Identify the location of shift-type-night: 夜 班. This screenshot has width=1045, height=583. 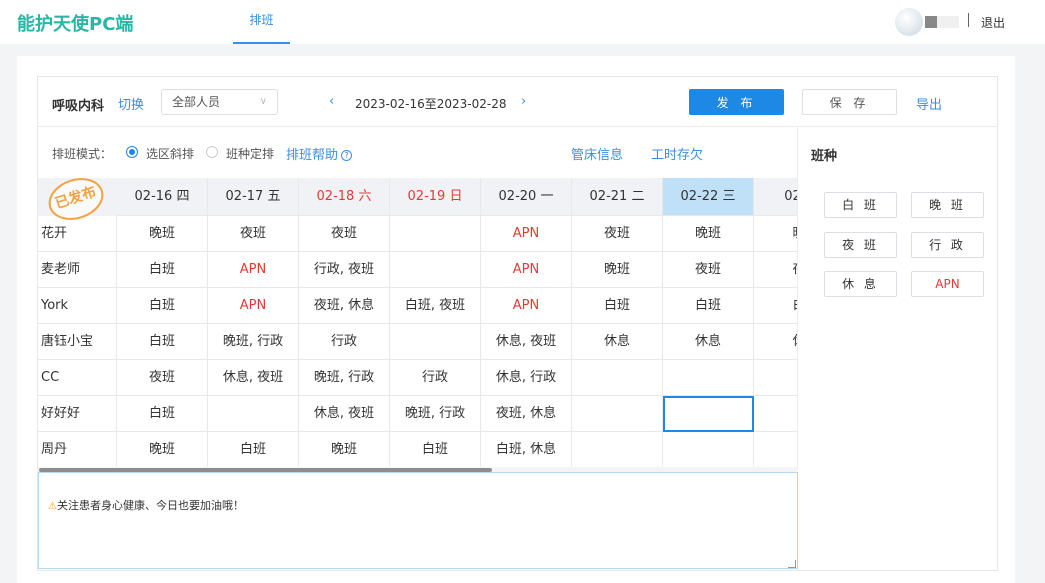
(860, 245).